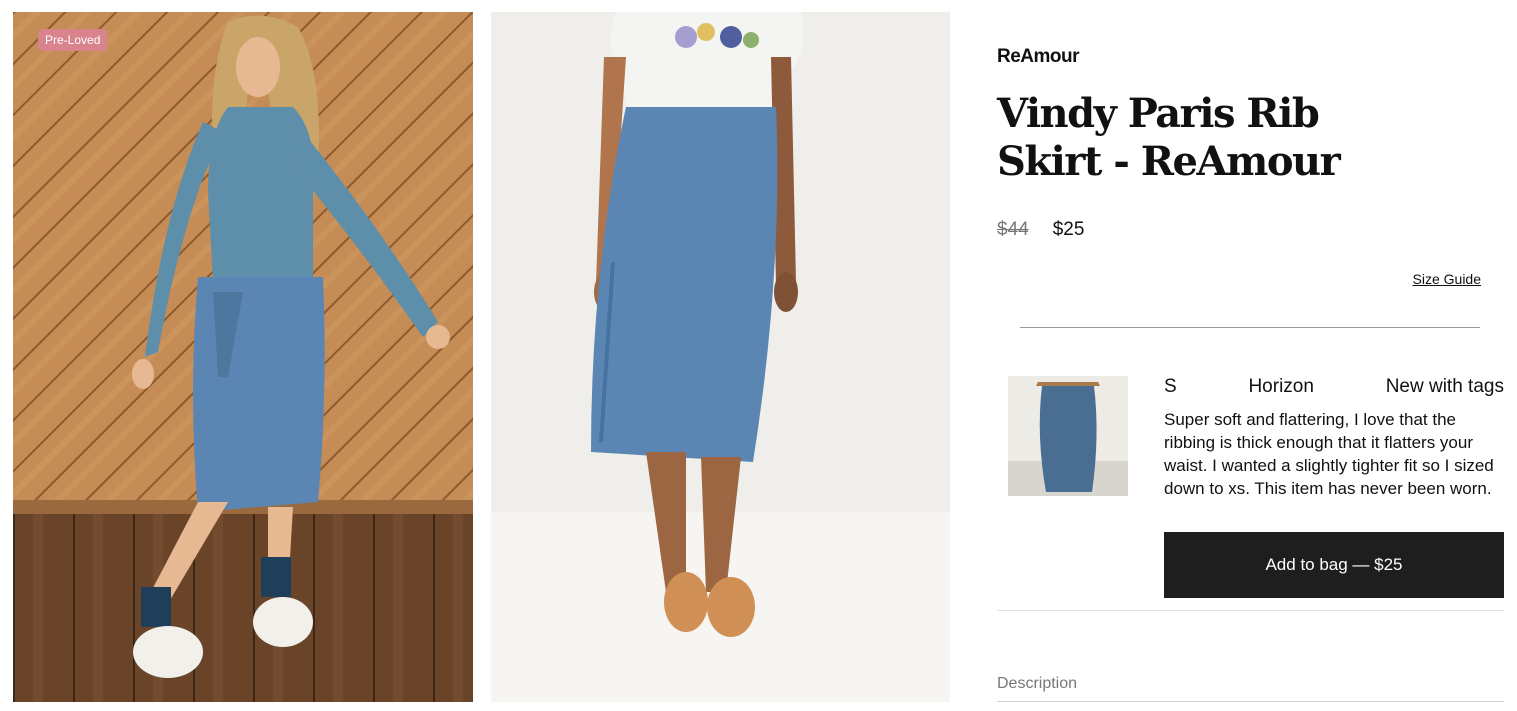  What do you see at coordinates (1037, 684) in the screenshot?
I see `description-section-toggle: Description` at bounding box center [1037, 684].